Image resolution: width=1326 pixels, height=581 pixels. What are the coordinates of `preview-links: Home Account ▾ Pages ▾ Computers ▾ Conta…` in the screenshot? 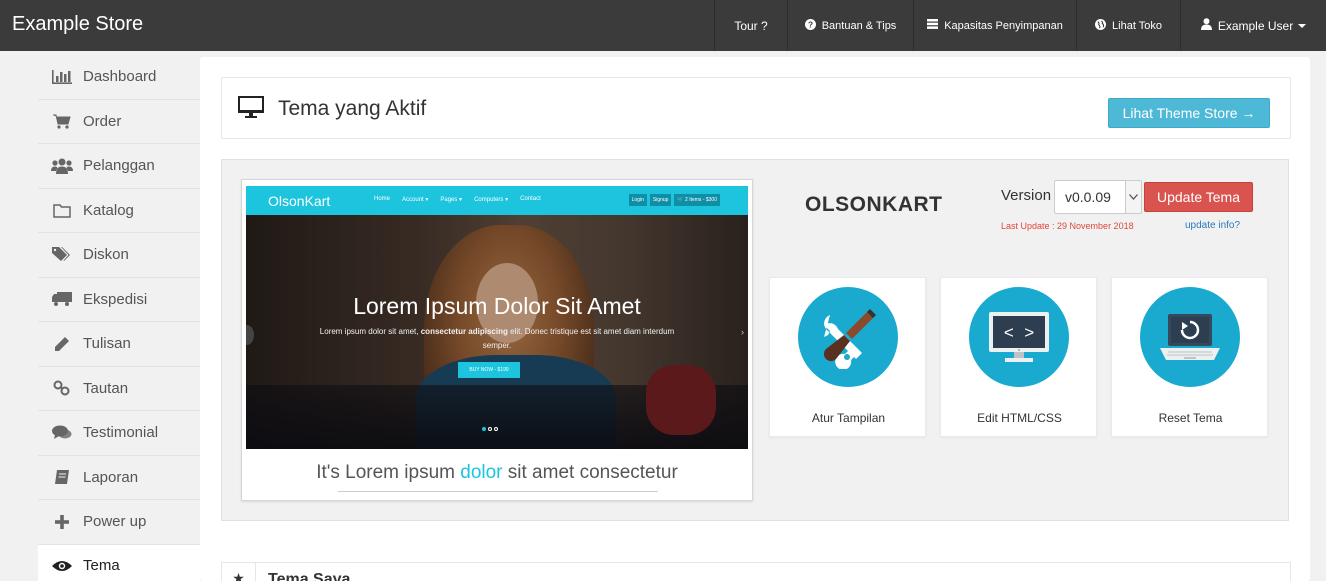 It's located at (457, 199).